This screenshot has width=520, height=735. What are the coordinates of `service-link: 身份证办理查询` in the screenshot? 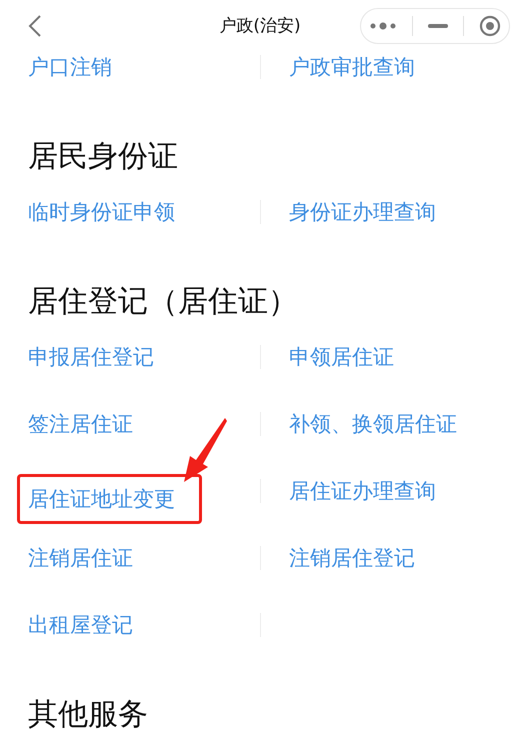 It's located at (362, 212).